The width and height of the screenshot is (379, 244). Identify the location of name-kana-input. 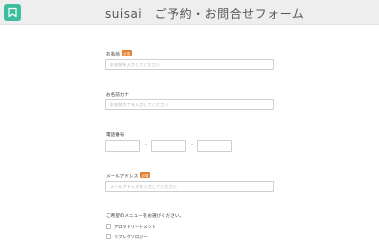
(189, 104).